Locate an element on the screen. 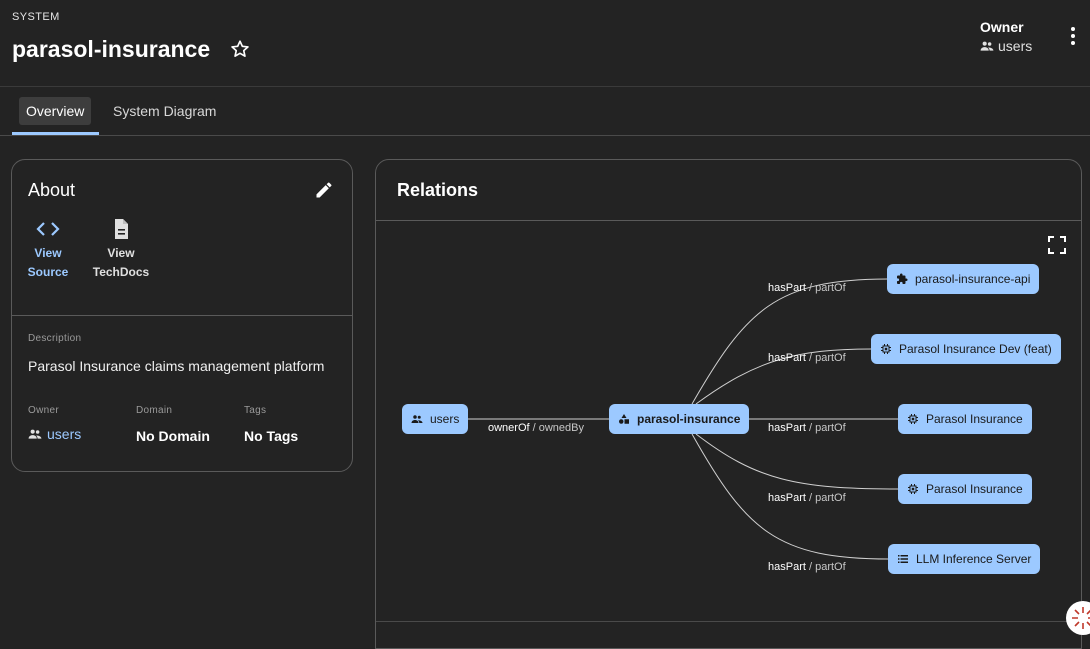  node-parasol-insurance-dev: Parasol Insurance Dev (feat) is located at coordinates (966, 349).